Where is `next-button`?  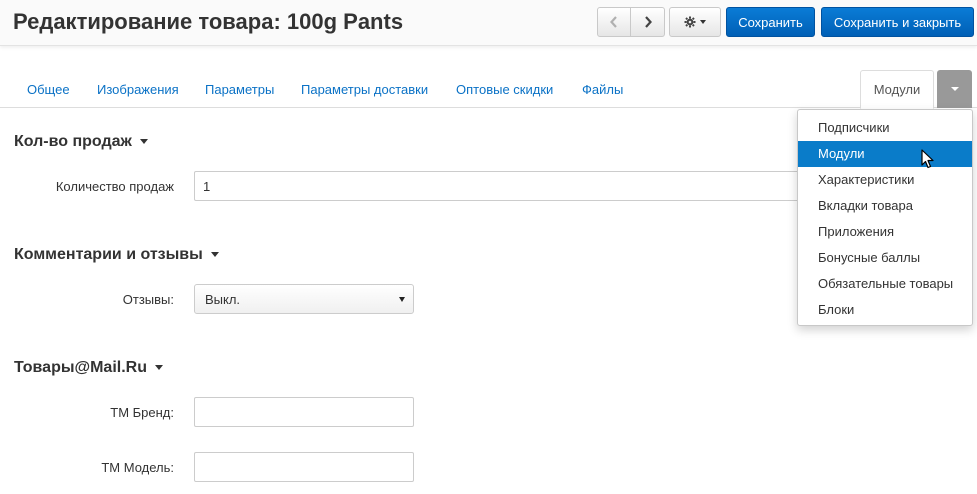 next-button is located at coordinates (648, 22).